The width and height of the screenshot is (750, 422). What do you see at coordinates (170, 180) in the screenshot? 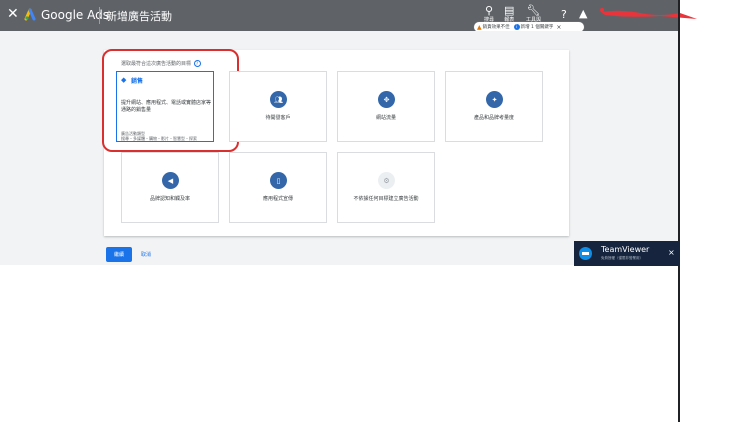
I see `megaphone-icon: ◀` at bounding box center [170, 180].